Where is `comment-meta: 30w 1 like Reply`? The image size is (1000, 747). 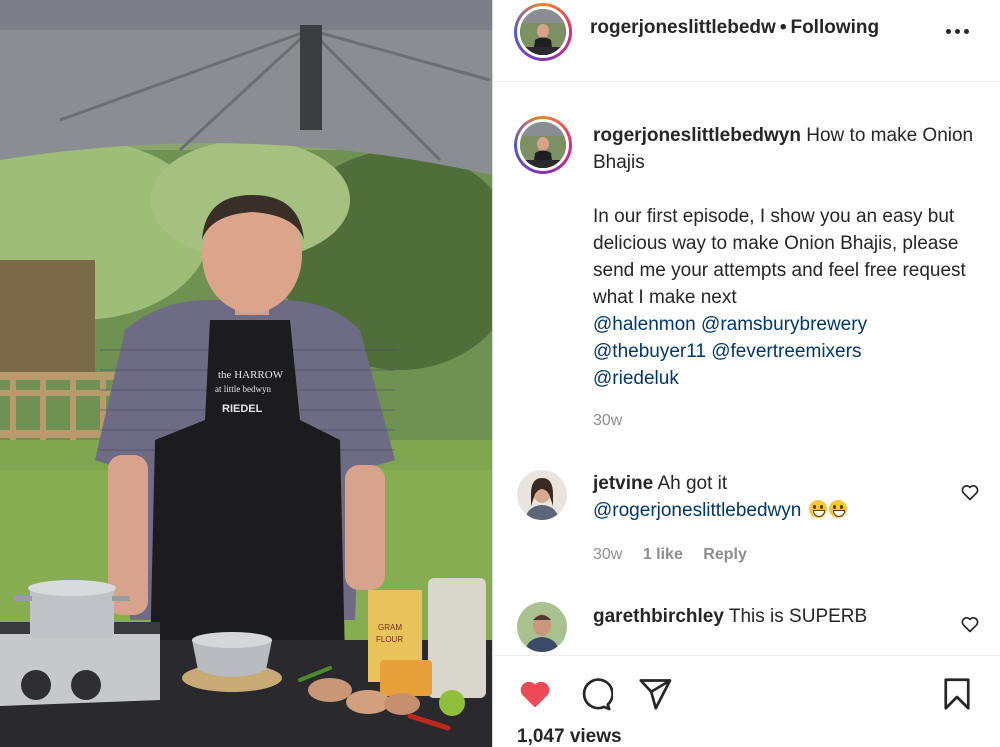 comment-meta: 30w 1 like Reply is located at coordinates (678, 555).